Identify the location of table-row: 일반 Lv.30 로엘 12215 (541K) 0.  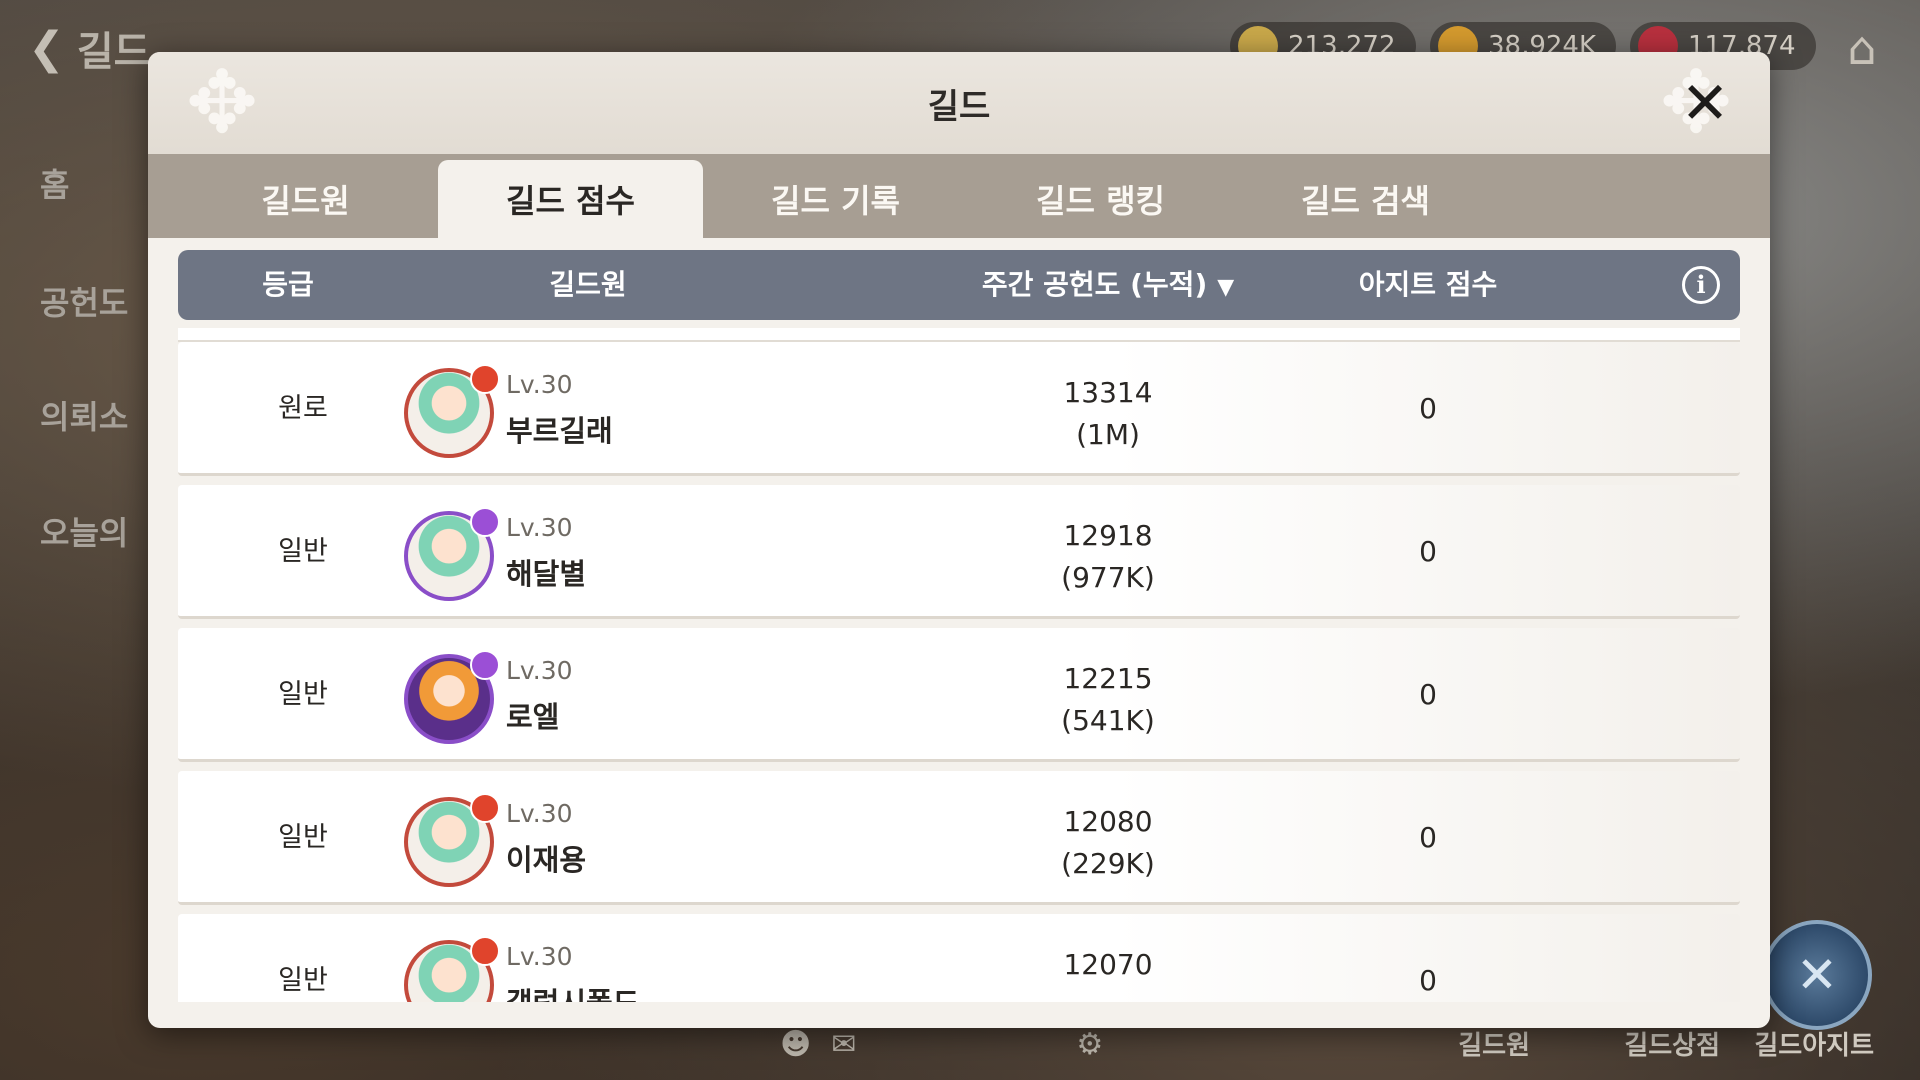
(959, 695).